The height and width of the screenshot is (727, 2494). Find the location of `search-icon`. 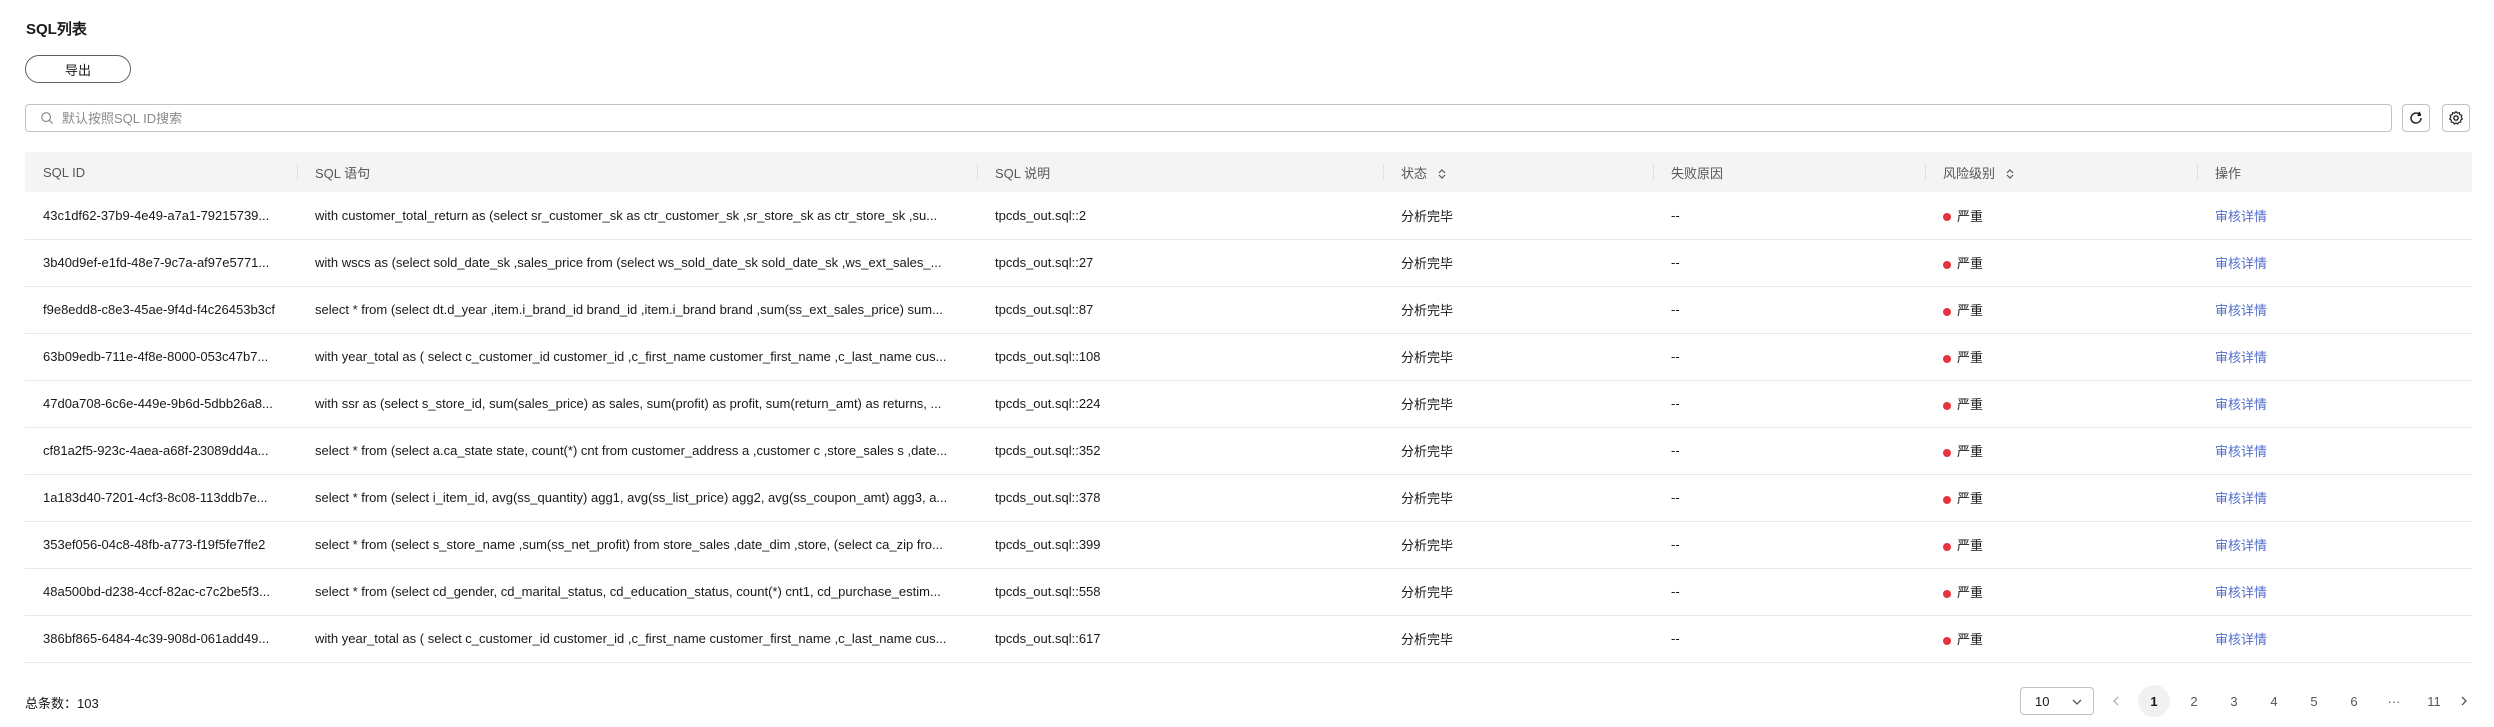

search-icon is located at coordinates (47, 118).